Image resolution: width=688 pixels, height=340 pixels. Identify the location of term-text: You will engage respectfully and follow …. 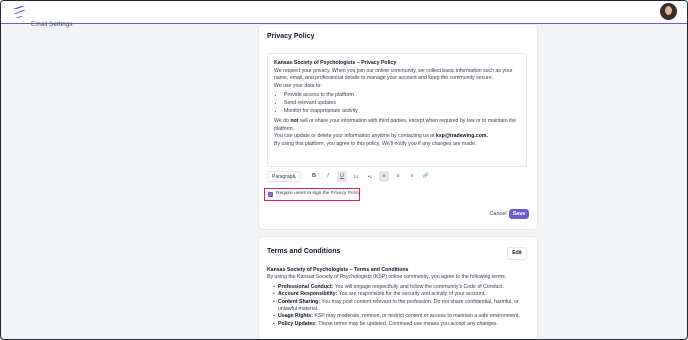
(418, 286).